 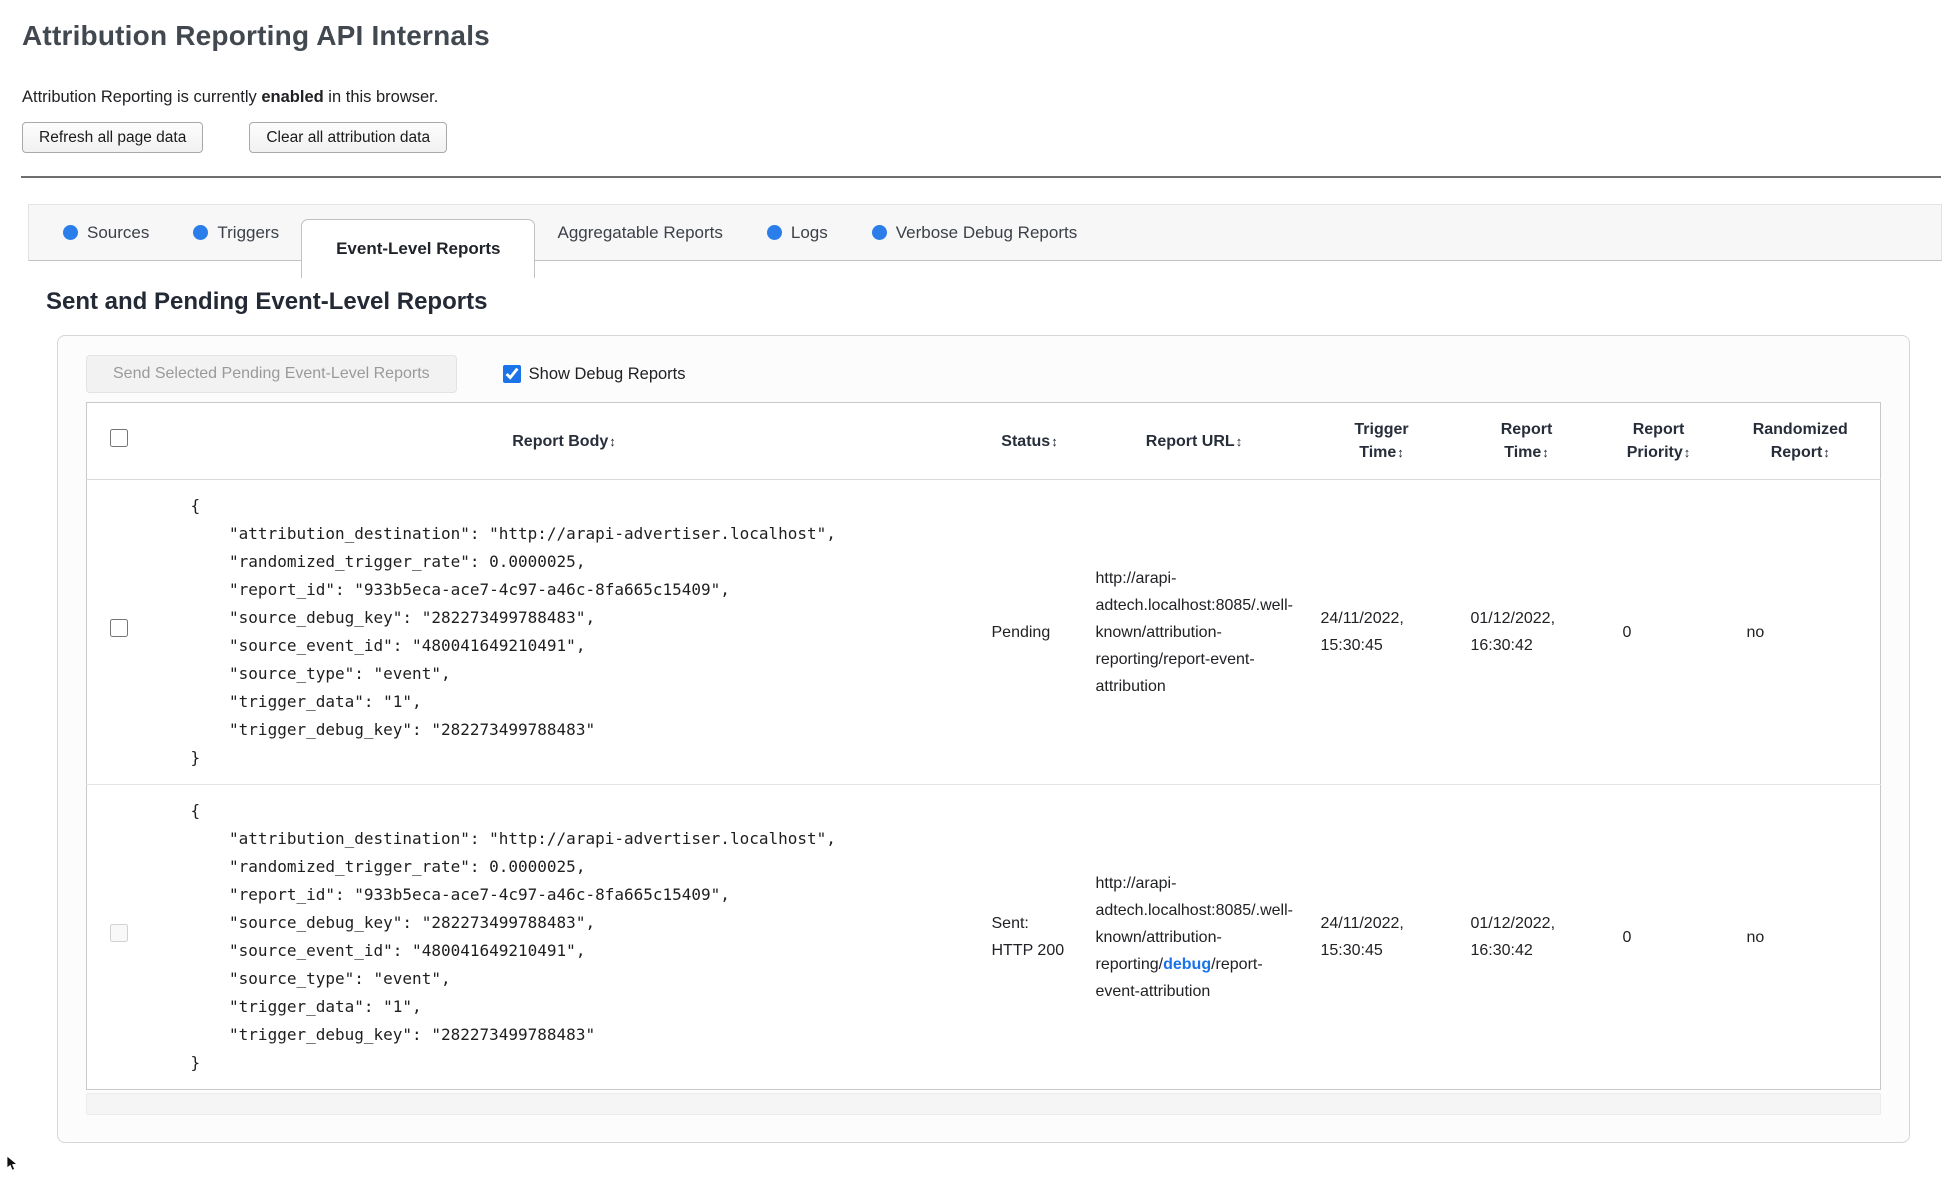 I want to click on tab-triggers: Triggers, so click(x=236, y=232).